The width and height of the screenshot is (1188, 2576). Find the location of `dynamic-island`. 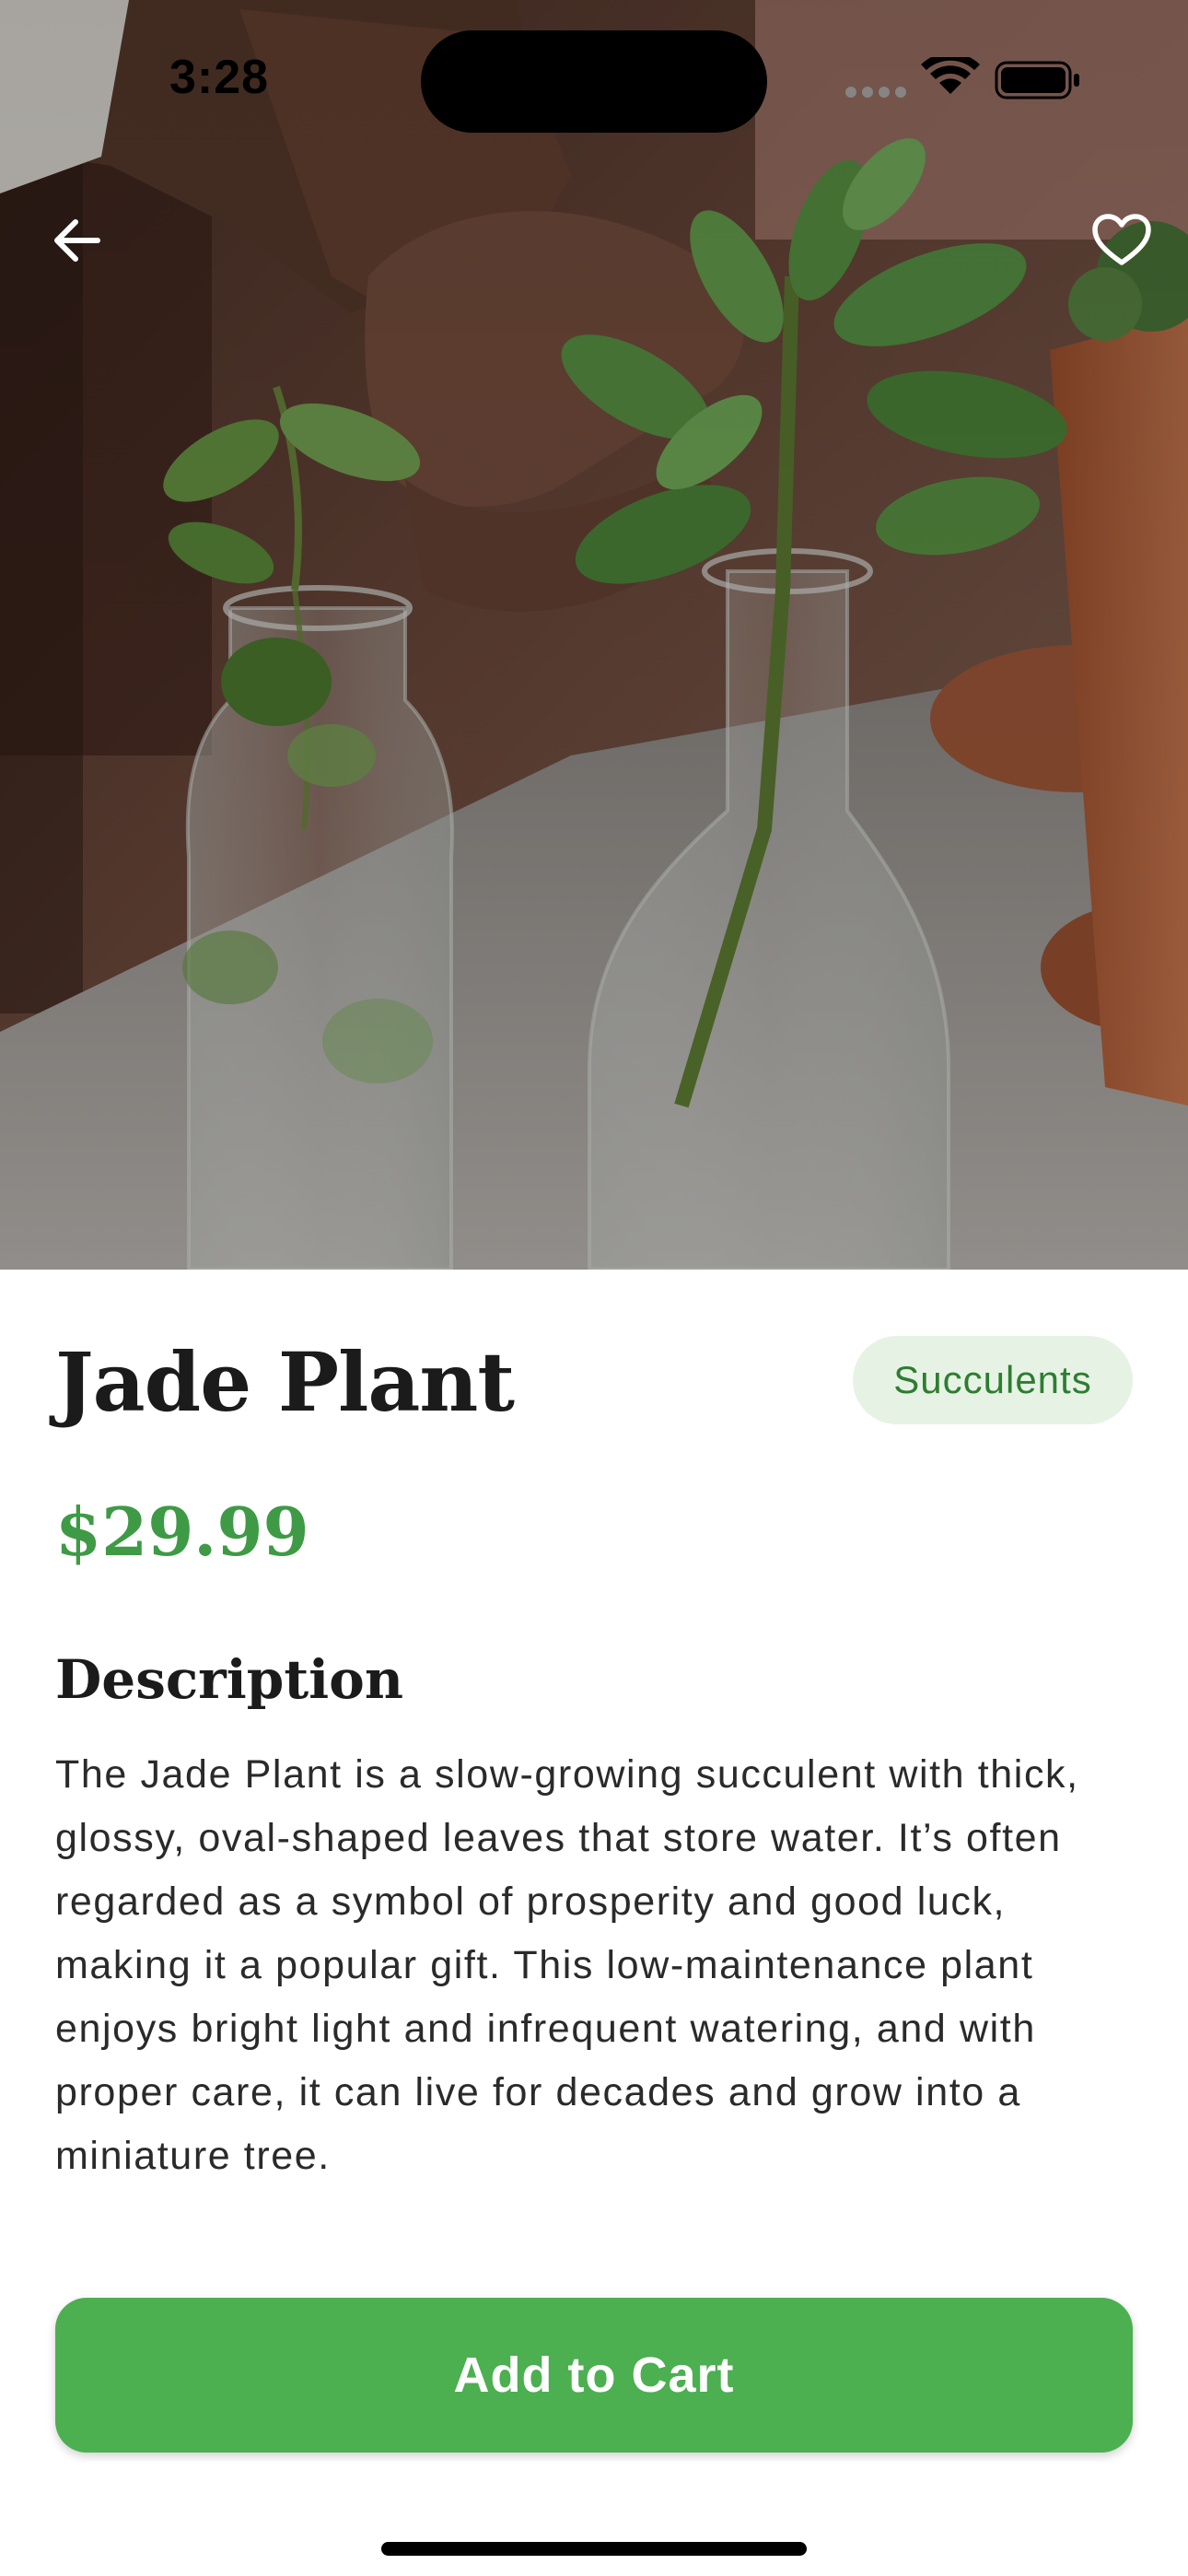

dynamic-island is located at coordinates (594, 81).